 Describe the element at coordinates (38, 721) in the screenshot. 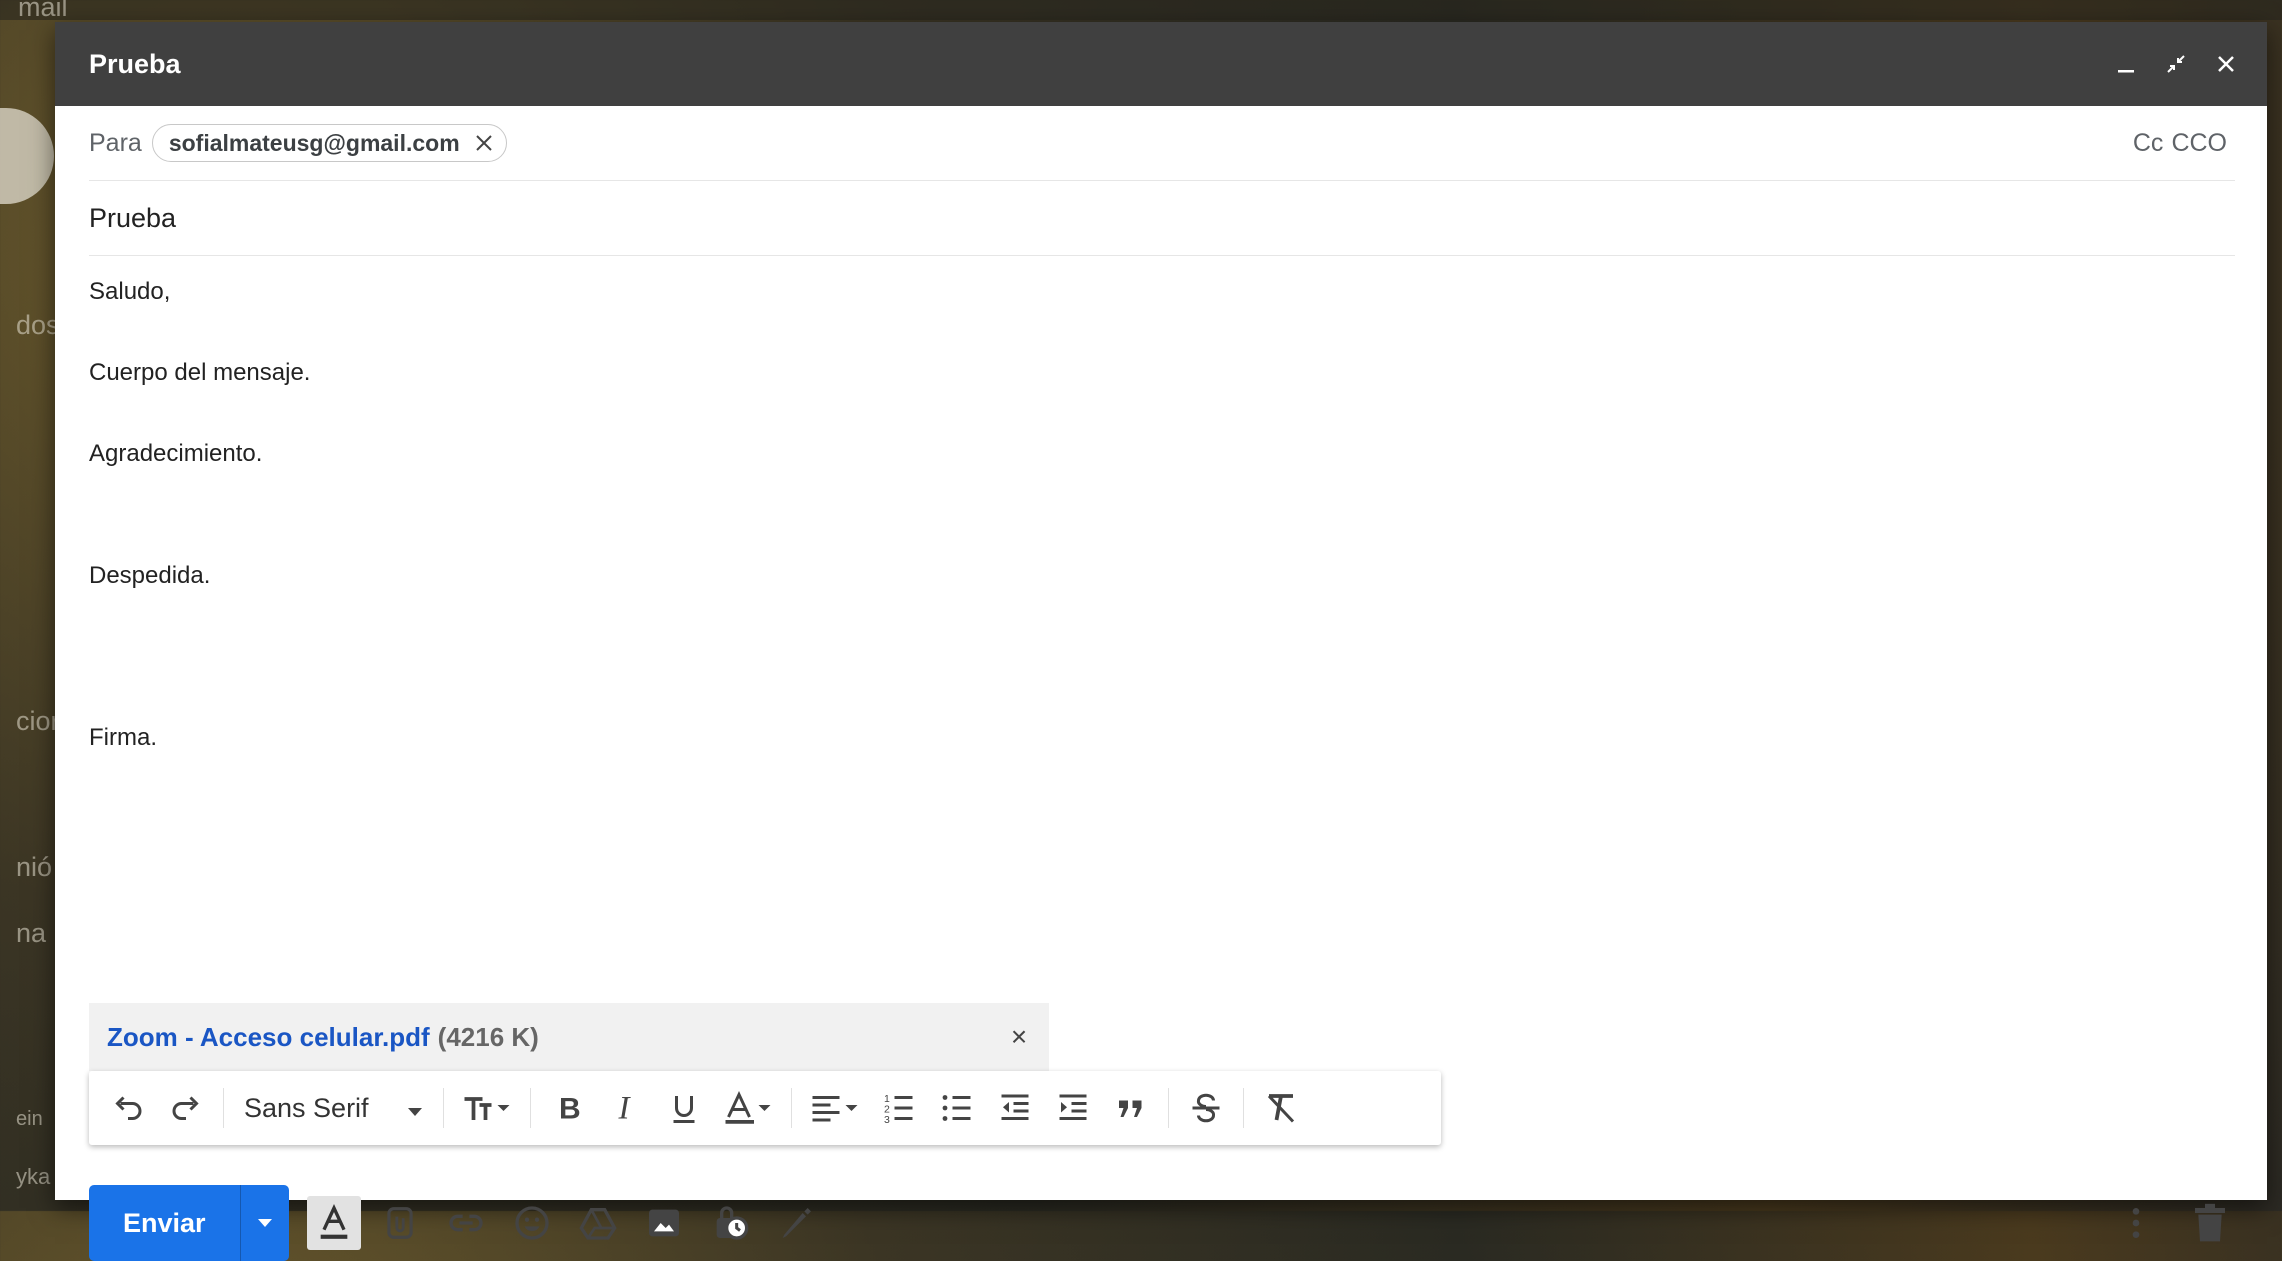

I see `background-text: cior` at that location.